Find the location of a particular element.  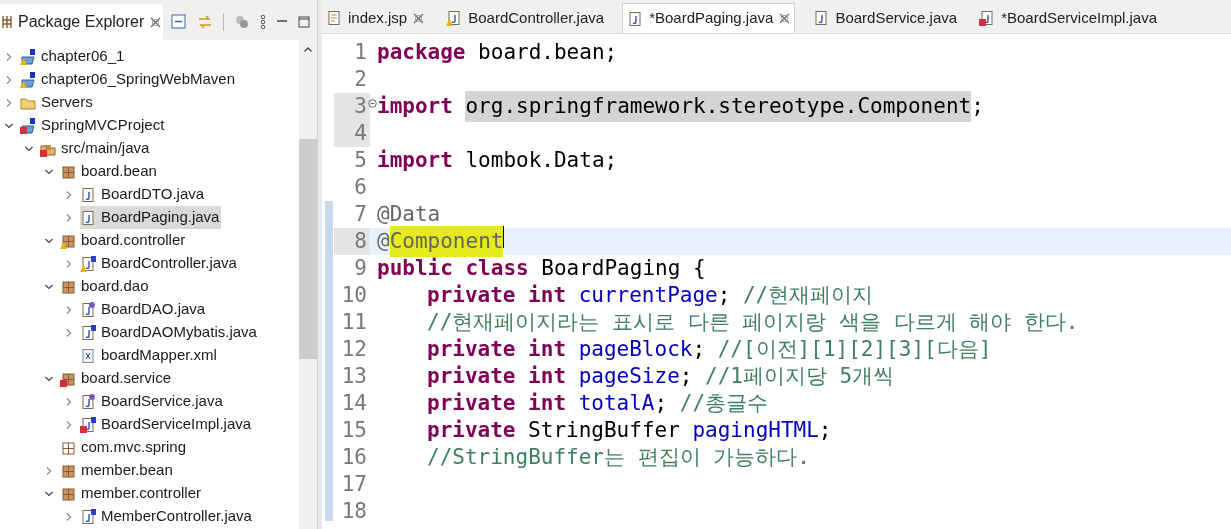

line-number: 7 is located at coordinates (360, 214).